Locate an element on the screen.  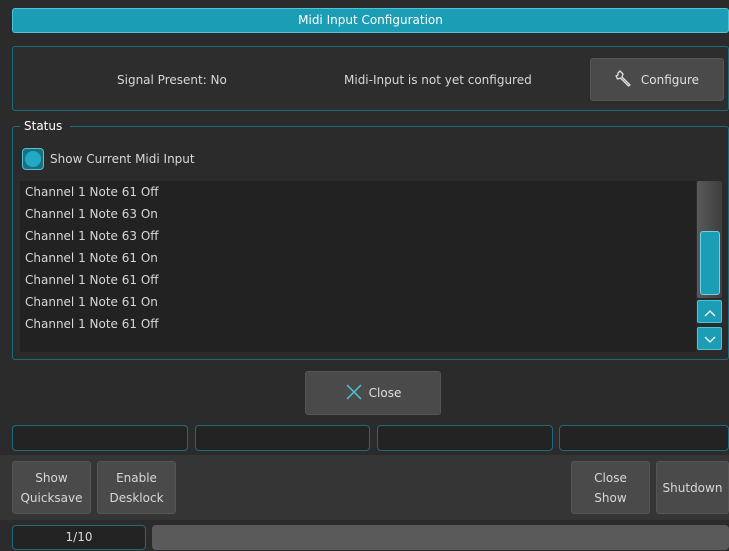
shutdown-button: Shutdown is located at coordinates (692, 487).